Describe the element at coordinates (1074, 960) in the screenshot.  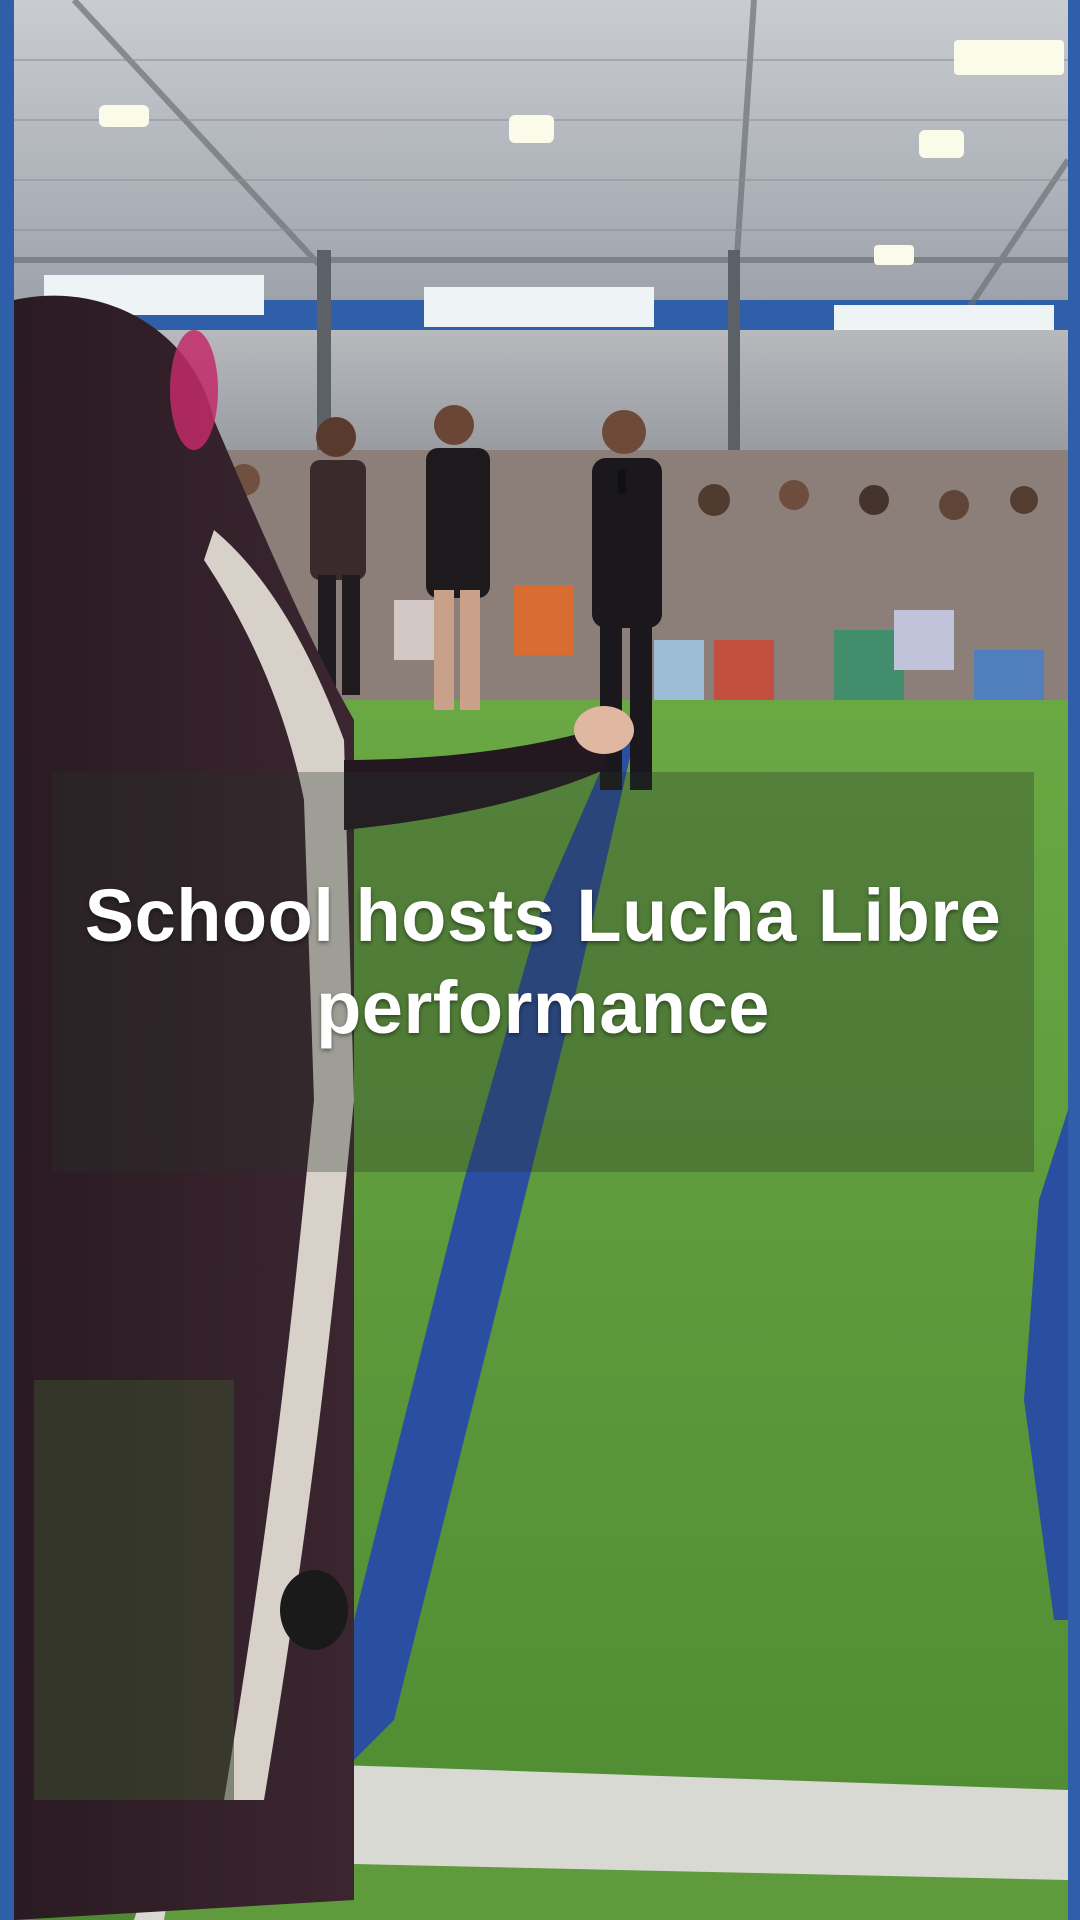
I see `frame-border-right` at that location.